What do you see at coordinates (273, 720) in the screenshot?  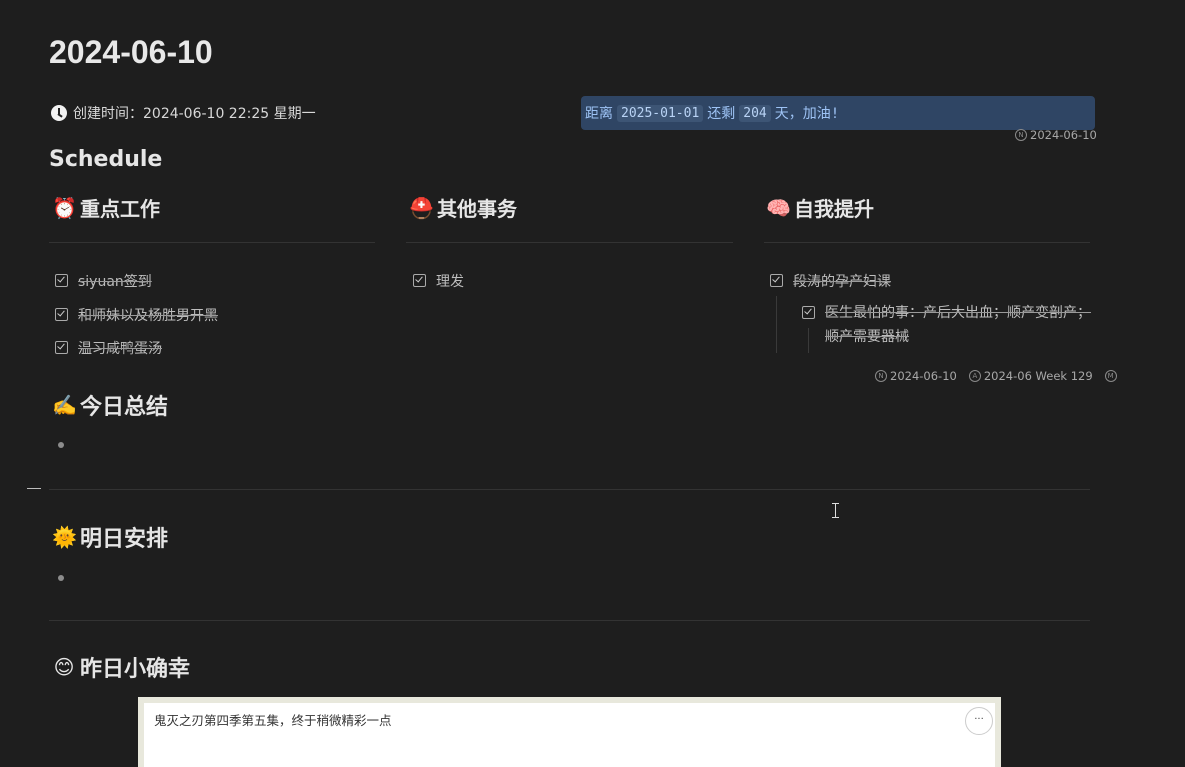 I see `card-text: 鬼灭之刃第四季第五集，终于稍微精彩一点` at bounding box center [273, 720].